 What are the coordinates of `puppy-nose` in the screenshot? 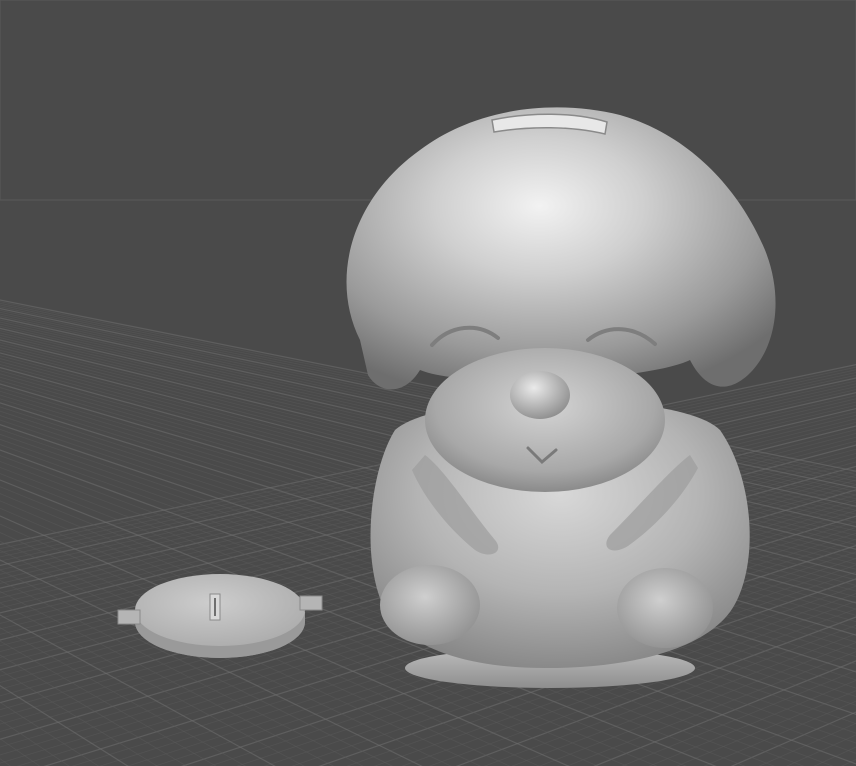 It's located at (540, 395).